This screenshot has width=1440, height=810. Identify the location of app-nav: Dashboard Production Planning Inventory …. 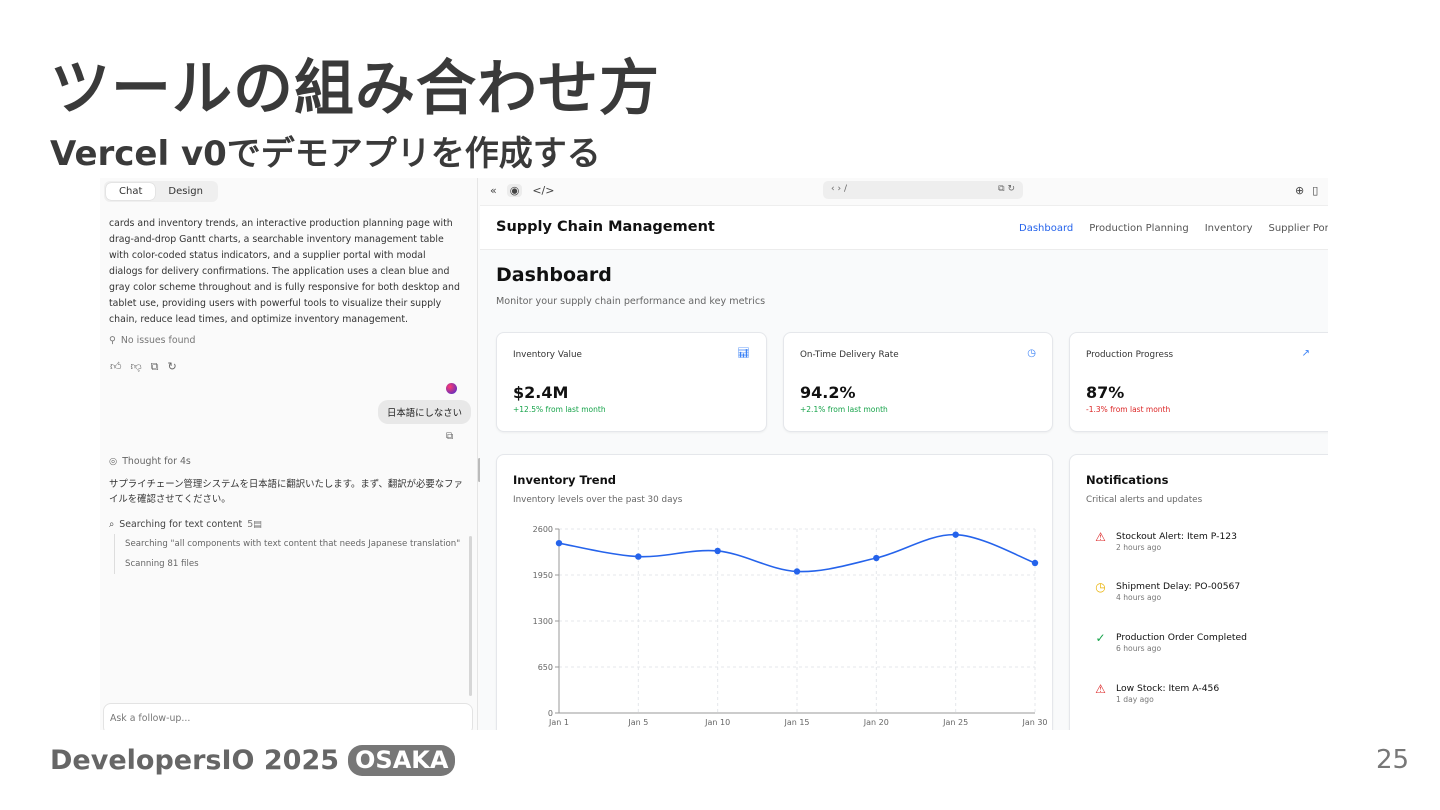
(1173, 228).